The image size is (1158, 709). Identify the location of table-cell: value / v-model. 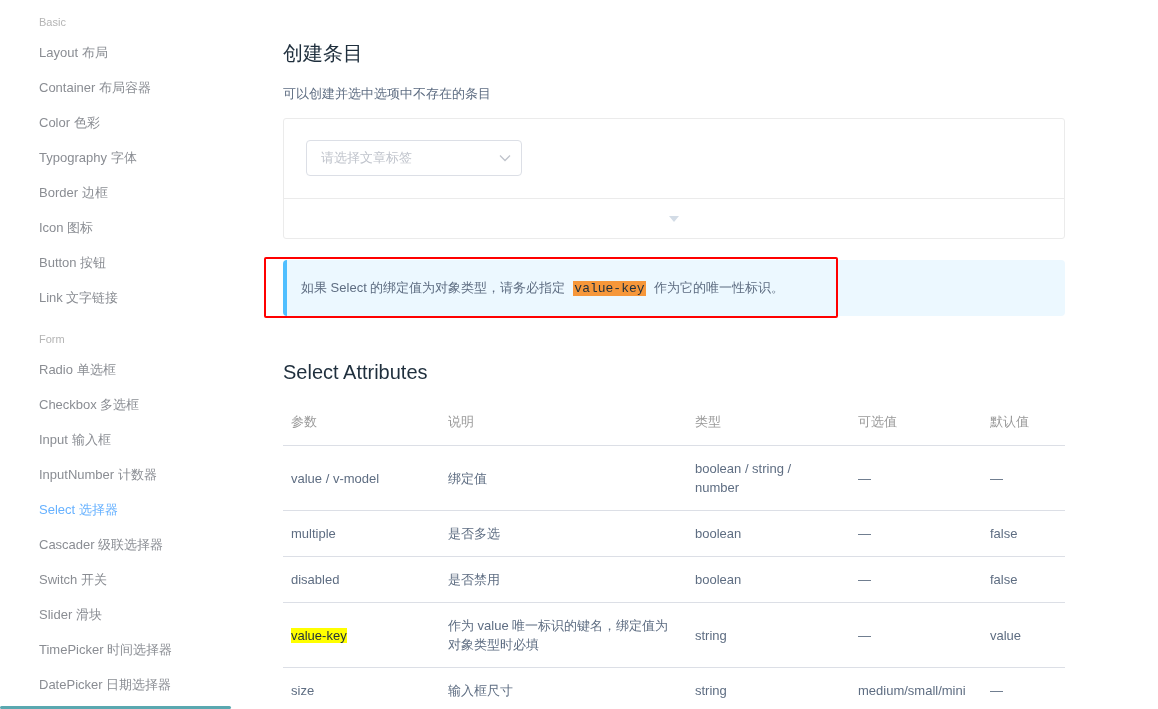
(335, 478).